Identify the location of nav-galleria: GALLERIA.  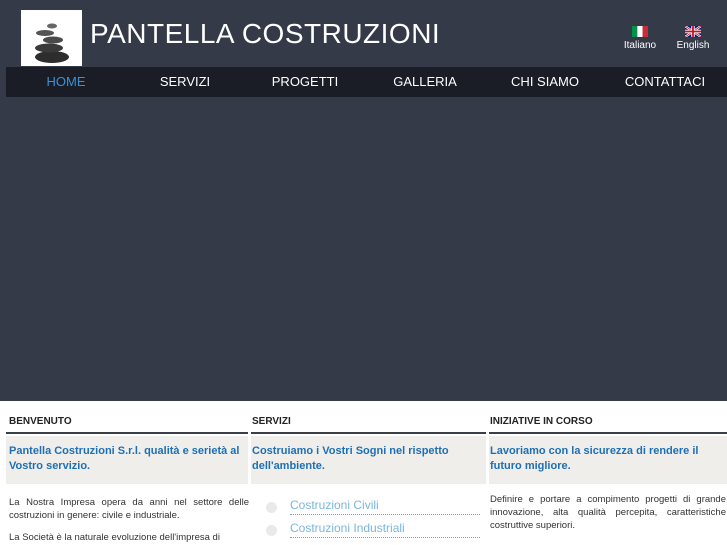
(425, 82).